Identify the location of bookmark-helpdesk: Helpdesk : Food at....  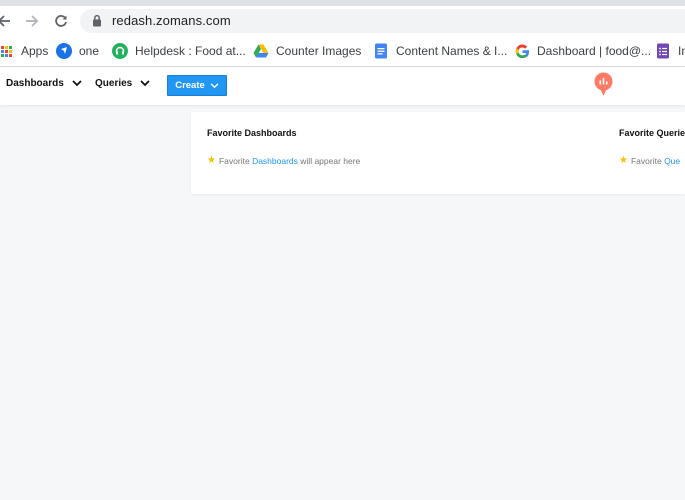
(179, 51).